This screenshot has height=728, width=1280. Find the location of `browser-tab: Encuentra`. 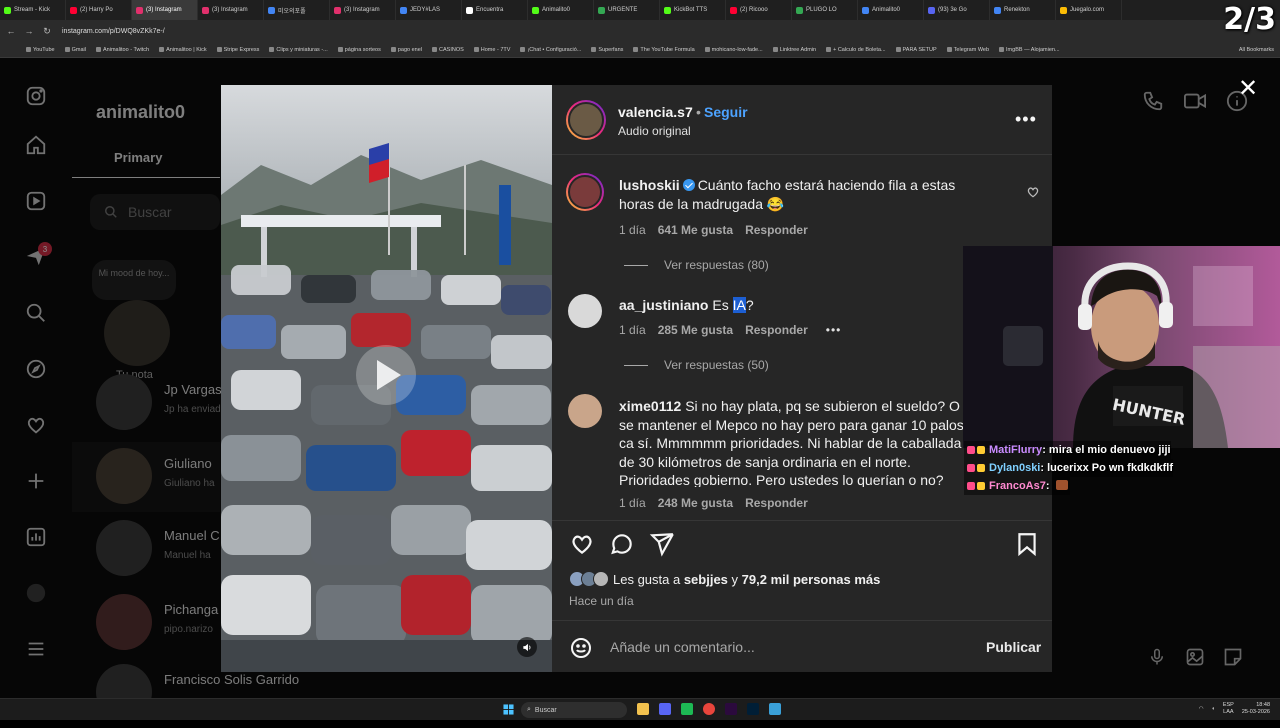

browser-tab: Encuentra is located at coordinates (495, 10).